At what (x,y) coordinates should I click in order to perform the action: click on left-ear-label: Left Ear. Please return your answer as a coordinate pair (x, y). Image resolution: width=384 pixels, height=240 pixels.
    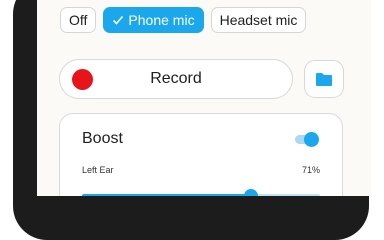
    Looking at the image, I should click on (98, 170).